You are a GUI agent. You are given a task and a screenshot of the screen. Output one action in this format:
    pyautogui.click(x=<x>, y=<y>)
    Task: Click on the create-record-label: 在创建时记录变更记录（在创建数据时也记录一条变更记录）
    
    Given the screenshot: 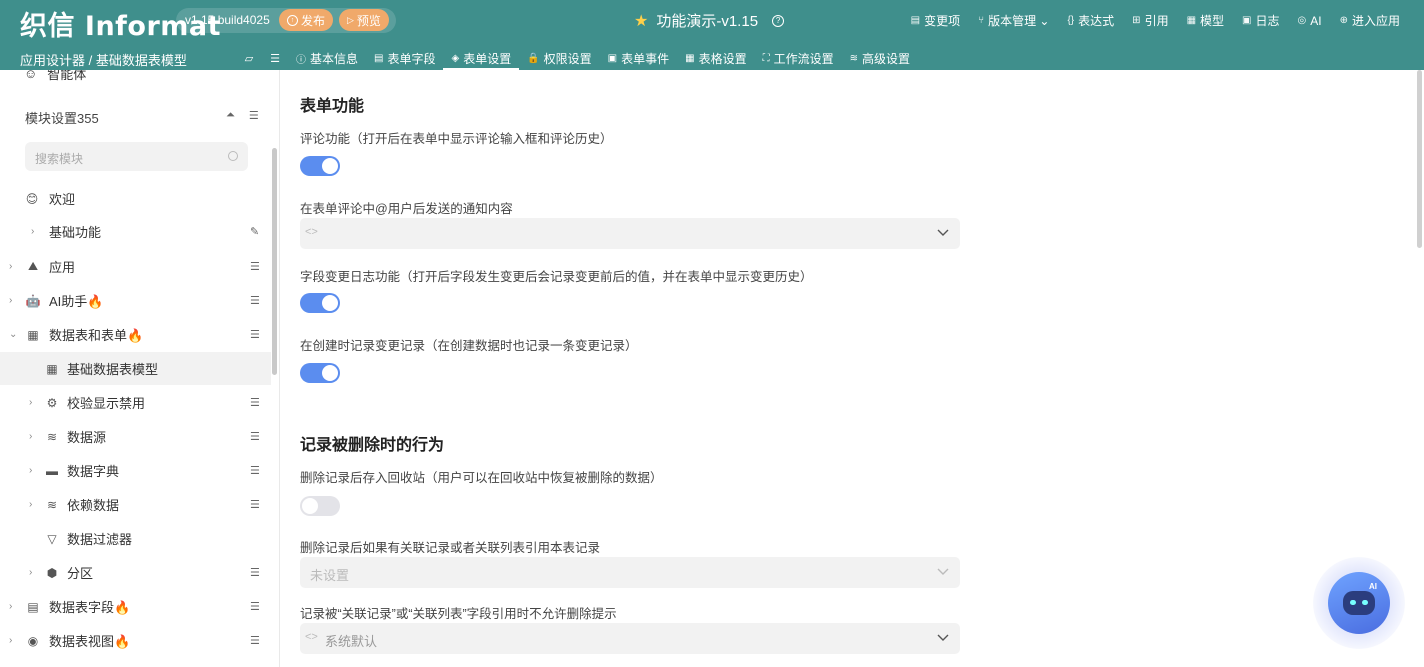 What is the action you would take?
    pyautogui.click(x=469, y=346)
    